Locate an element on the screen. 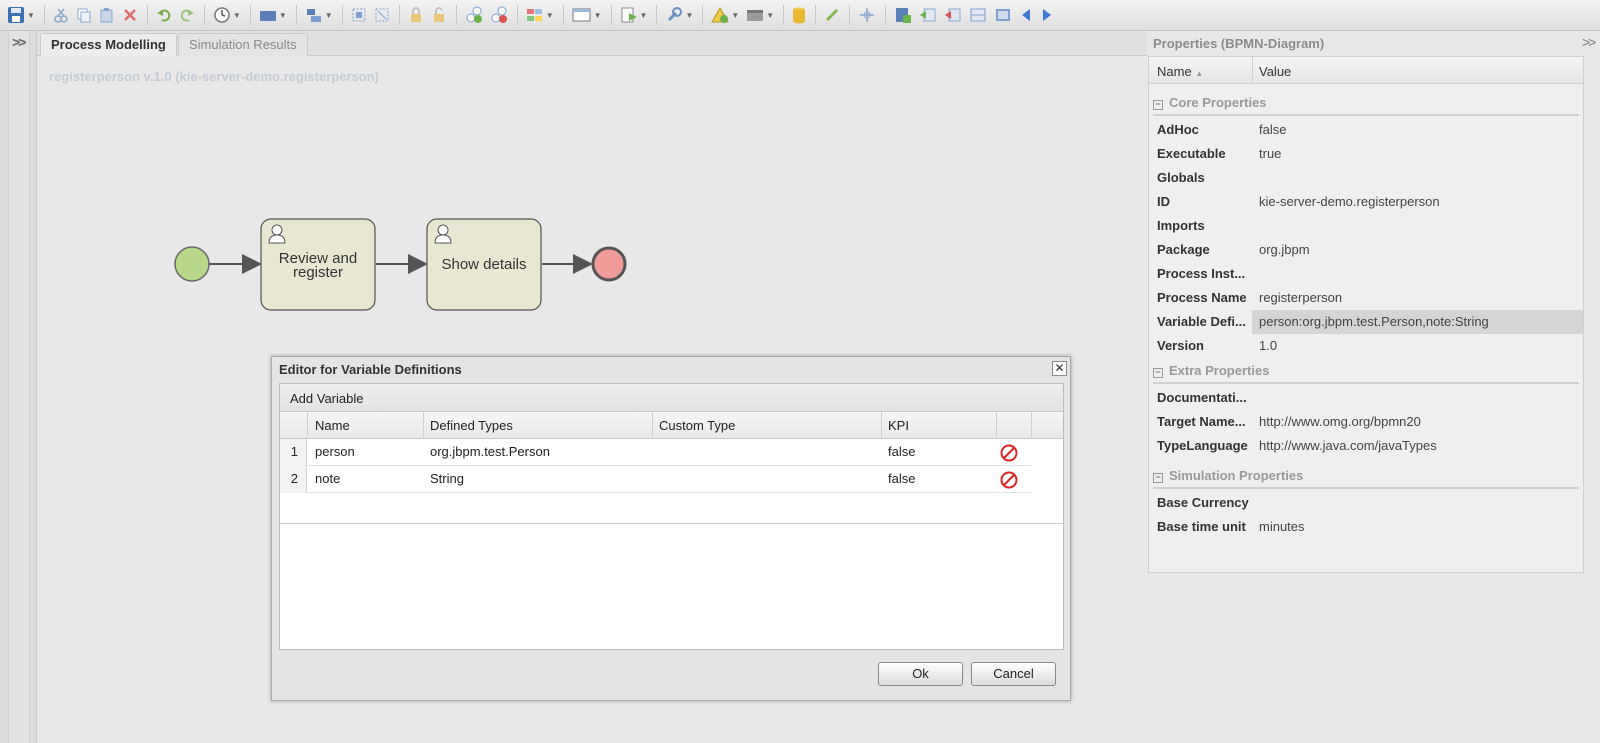  tab-process-modelling: Process Modelling is located at coordinates (108, 44).